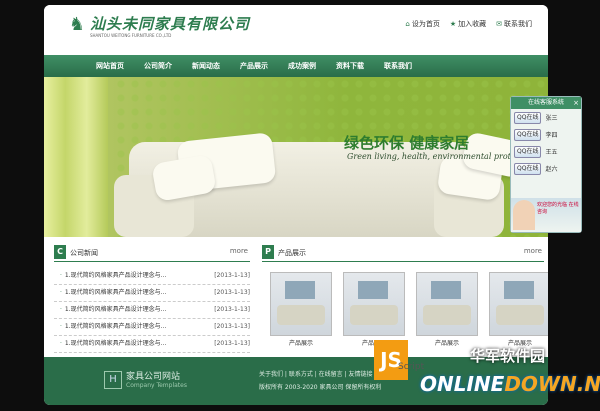 This screenshot has height=411, width=600. I want to click on nav-item-home: 网站首页, so click(110, 66).